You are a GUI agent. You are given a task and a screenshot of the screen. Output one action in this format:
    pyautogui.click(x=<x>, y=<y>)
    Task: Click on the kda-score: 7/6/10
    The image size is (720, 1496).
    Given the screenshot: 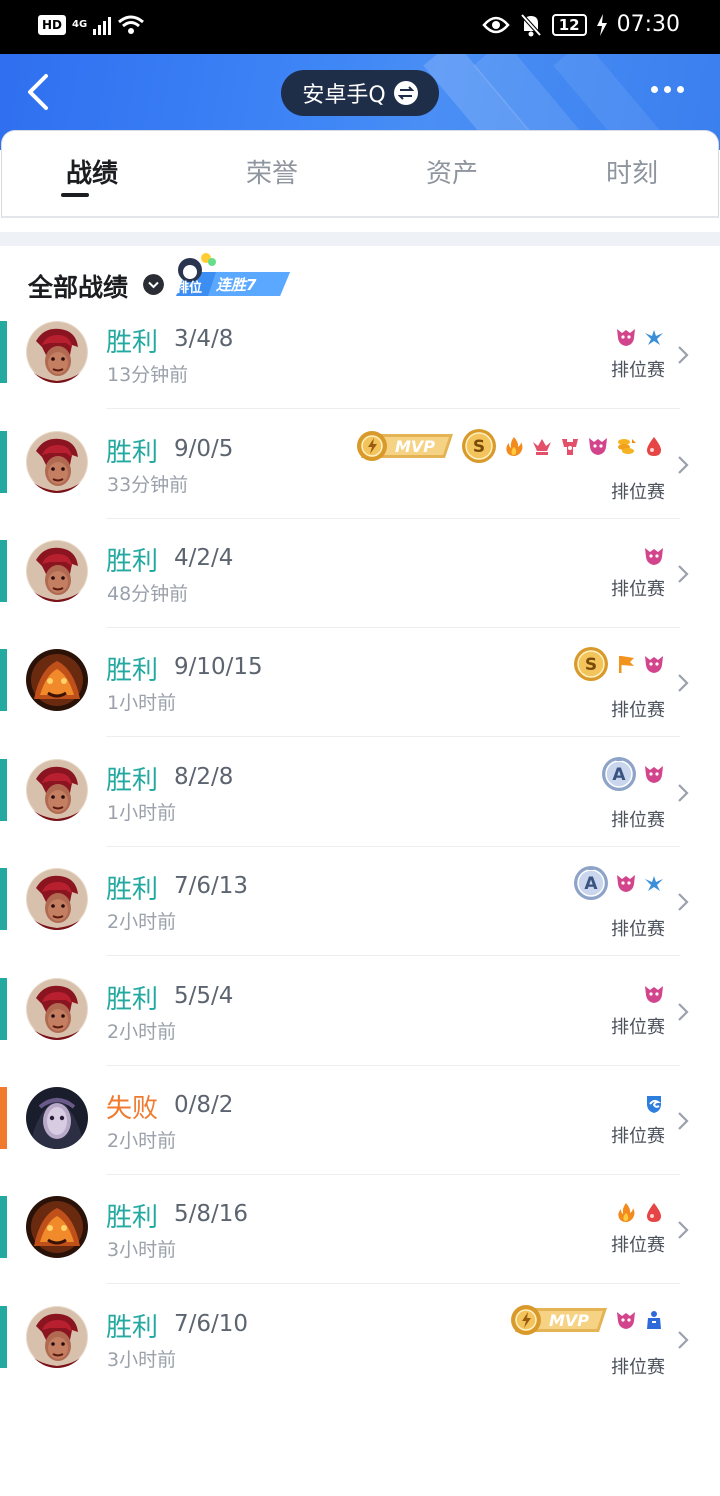 What is the action you would take?
    pyautogui.click(x=211, y=1324)
    